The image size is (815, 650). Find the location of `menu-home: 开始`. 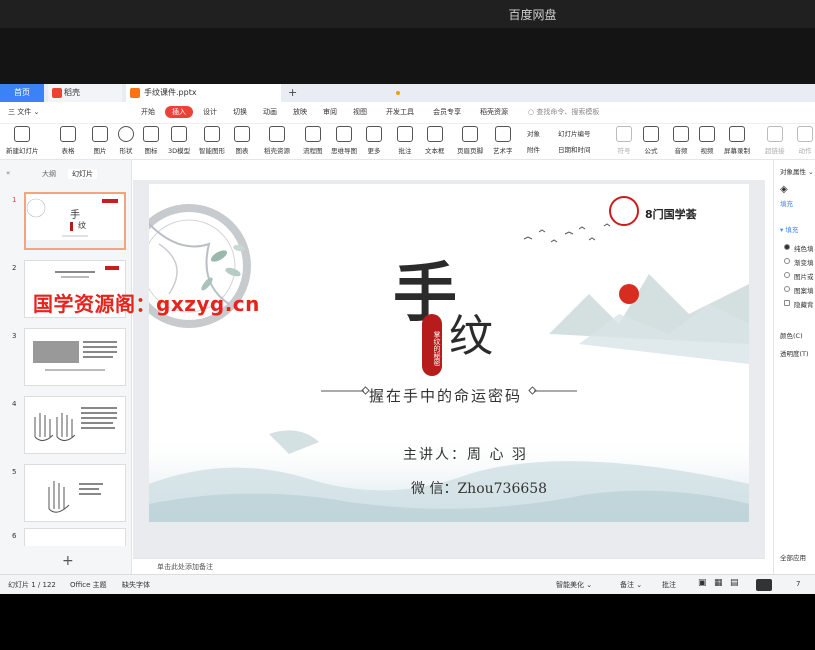

menu-home: 开始 is located at coordinates (148, 112).